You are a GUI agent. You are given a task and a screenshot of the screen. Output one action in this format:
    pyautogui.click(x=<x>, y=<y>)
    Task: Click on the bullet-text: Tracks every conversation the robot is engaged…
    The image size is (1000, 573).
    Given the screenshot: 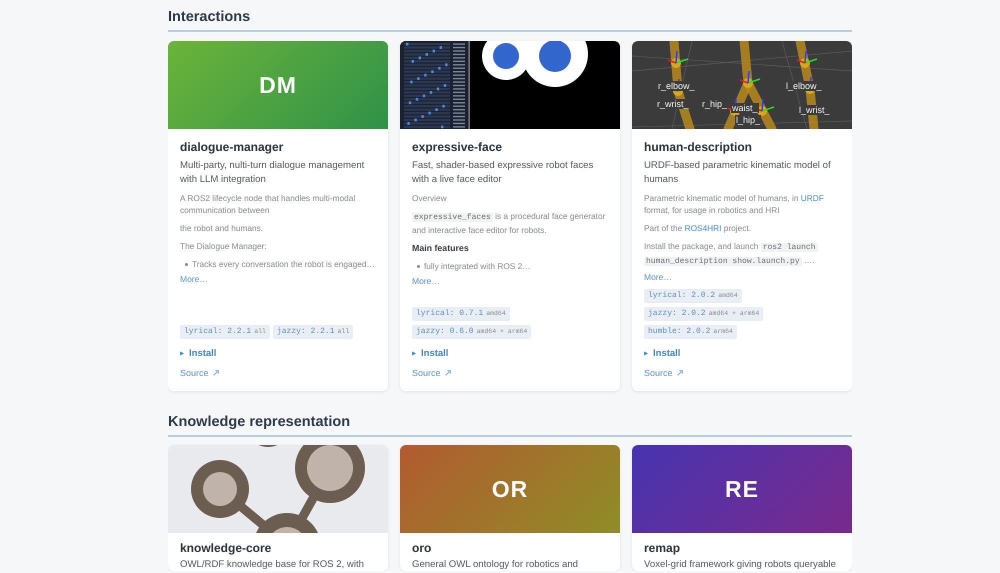 What is the action you would take?
    pyautogui.click(x=283, y=264)
    